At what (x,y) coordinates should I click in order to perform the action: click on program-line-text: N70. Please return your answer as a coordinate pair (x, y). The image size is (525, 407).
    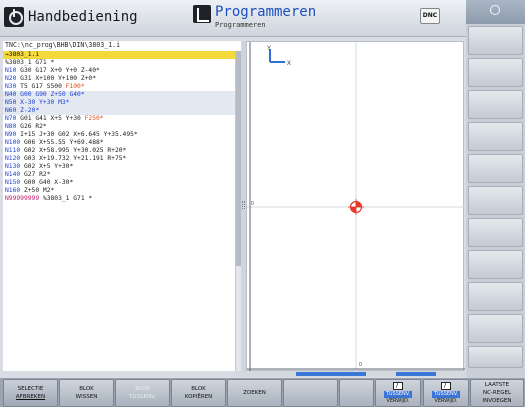
    Looking at the image, I should click on (11, 118).